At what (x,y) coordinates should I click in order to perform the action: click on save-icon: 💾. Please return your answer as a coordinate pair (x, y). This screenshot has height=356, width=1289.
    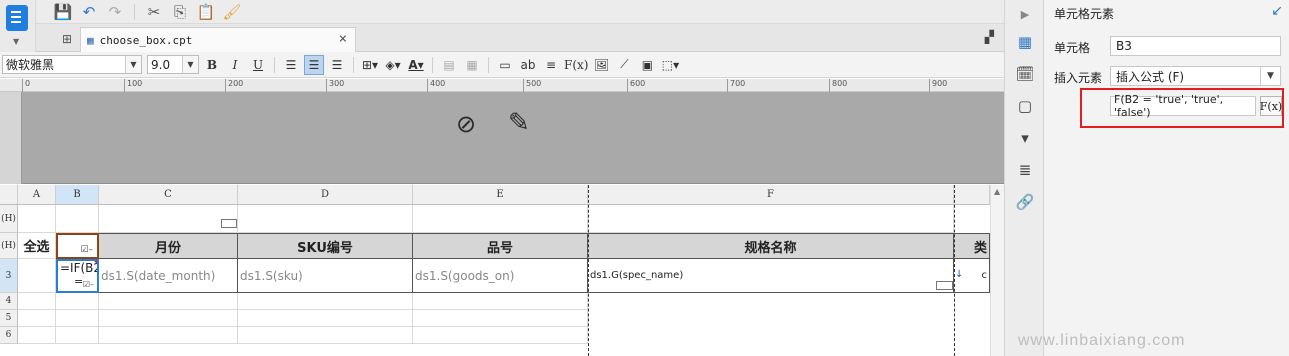
    Looking at the image, I should click on (63, 12).